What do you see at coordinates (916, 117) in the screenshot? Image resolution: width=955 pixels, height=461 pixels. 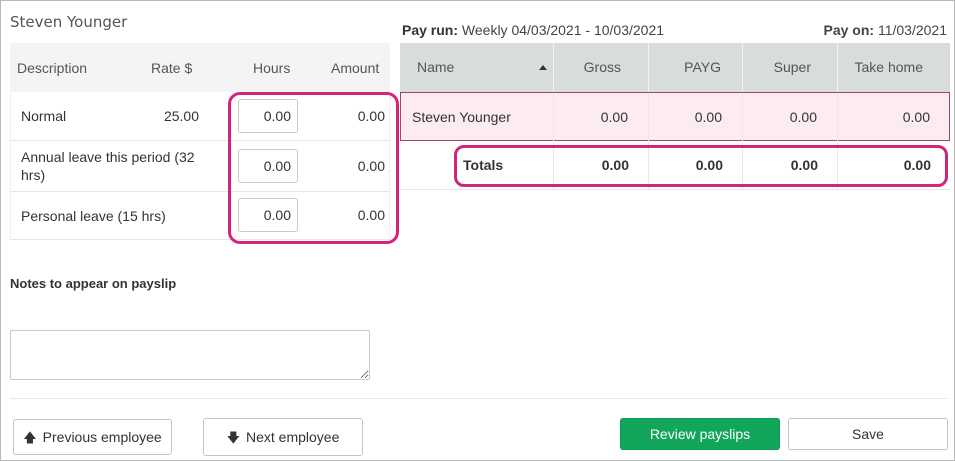 I see `summary-take-home: 0.00` at bounding box center [916, 117].